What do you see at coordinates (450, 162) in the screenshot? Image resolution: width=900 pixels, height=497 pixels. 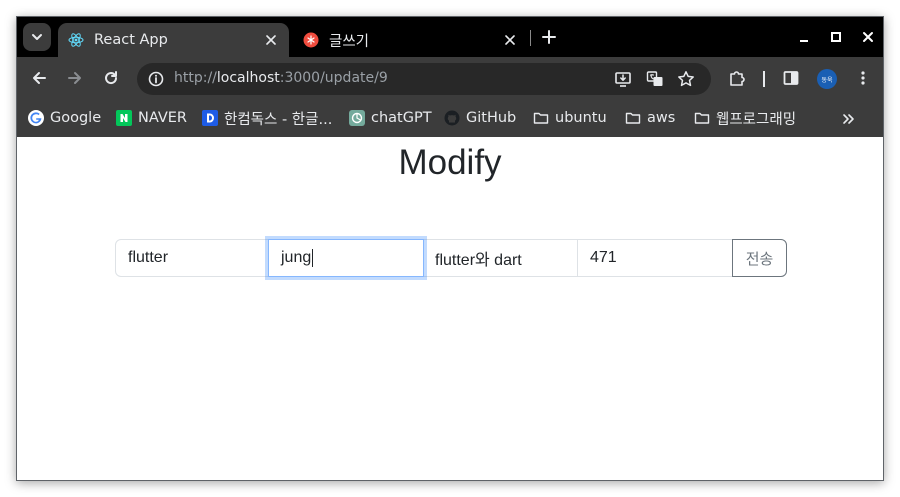 I see `page-title: Modify` at bounding box center [450, 162].